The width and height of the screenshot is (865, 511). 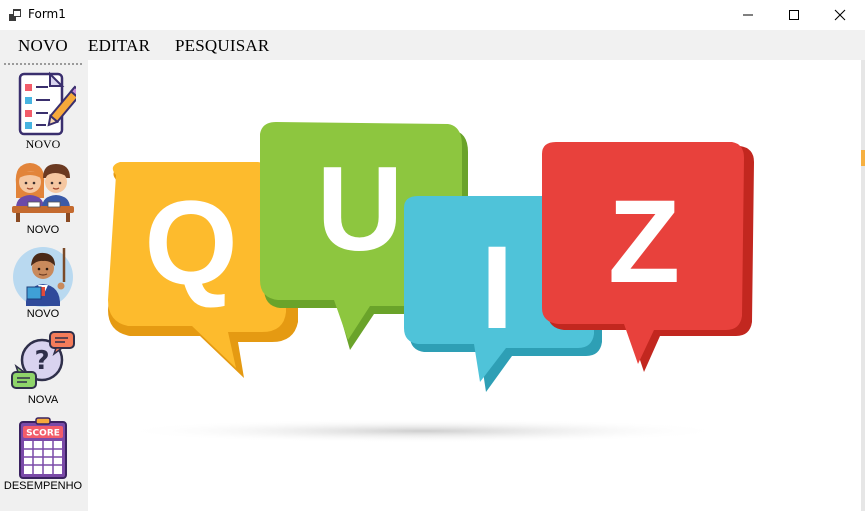 I want to click on minimize-button, so click(x=748, y=15).